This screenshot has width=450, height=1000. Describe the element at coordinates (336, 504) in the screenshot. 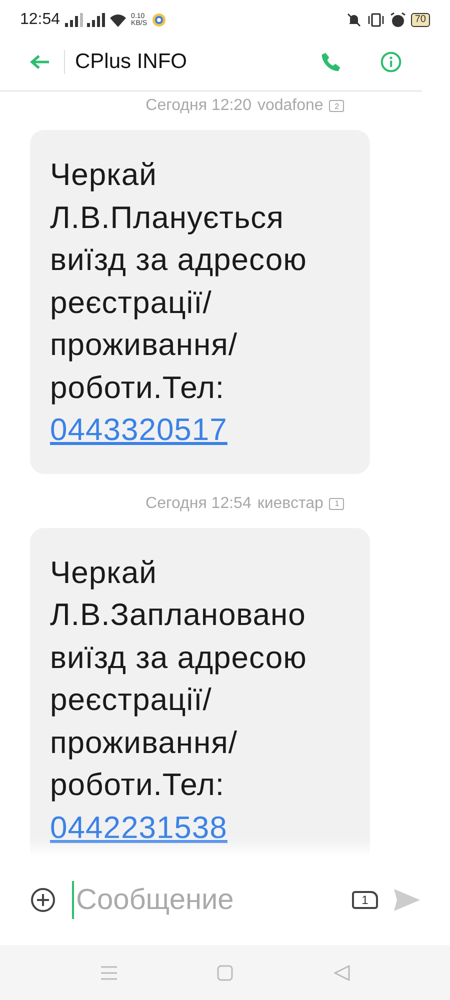

I see `sim-badge: 1` at that location.